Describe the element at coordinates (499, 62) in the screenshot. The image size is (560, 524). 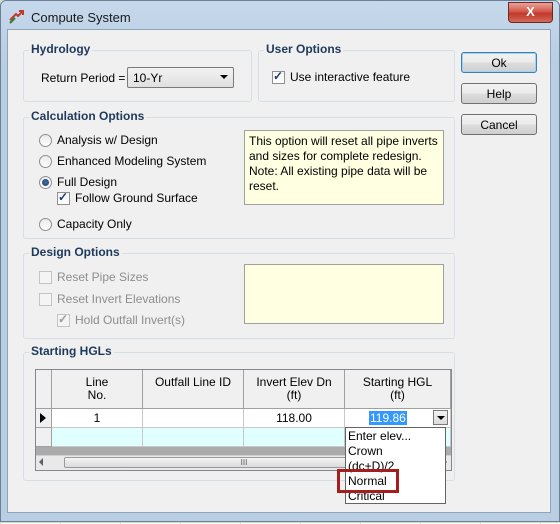
I see `ok-button: Ok` at that location.